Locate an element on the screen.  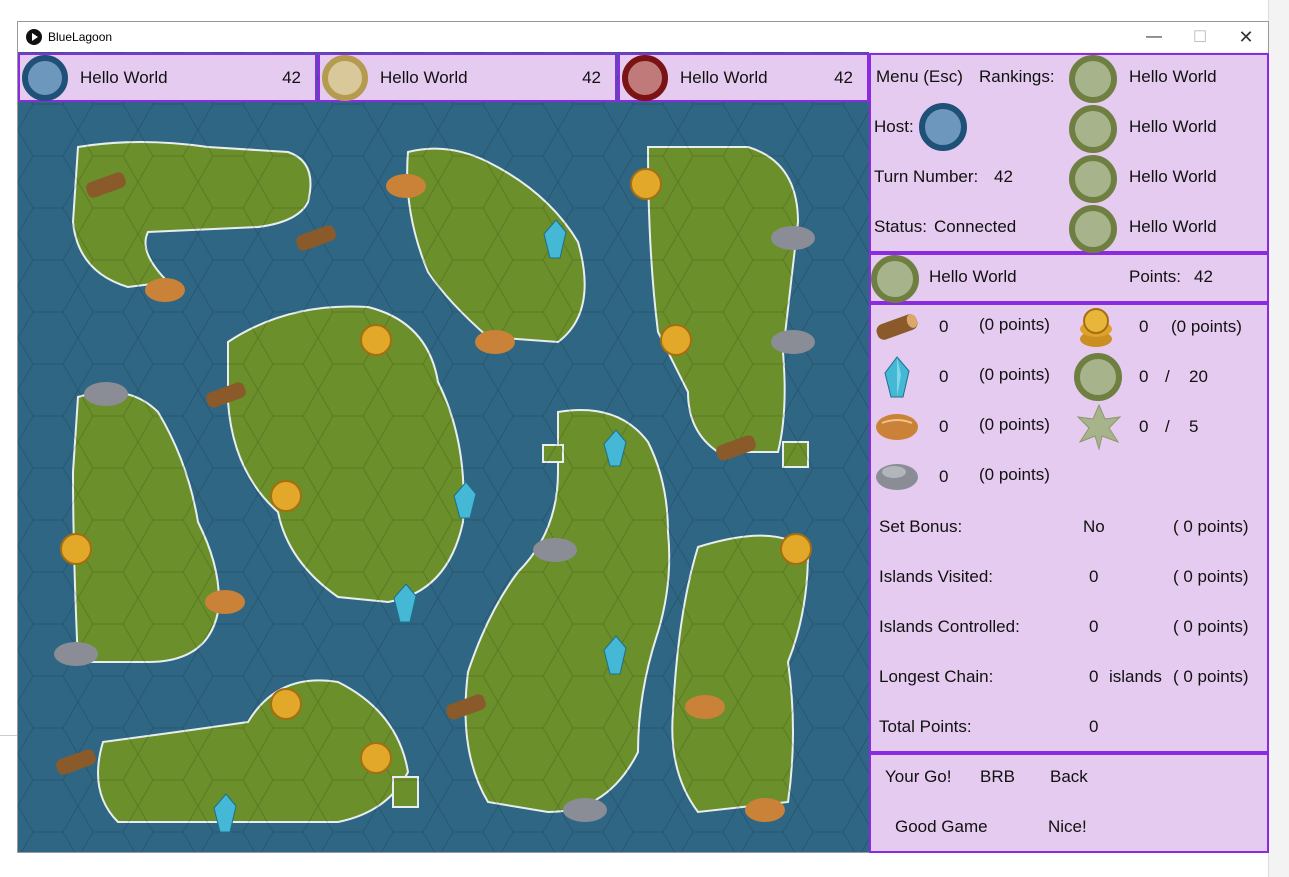
minimize-button: — is located at coordinates (1154, 37).